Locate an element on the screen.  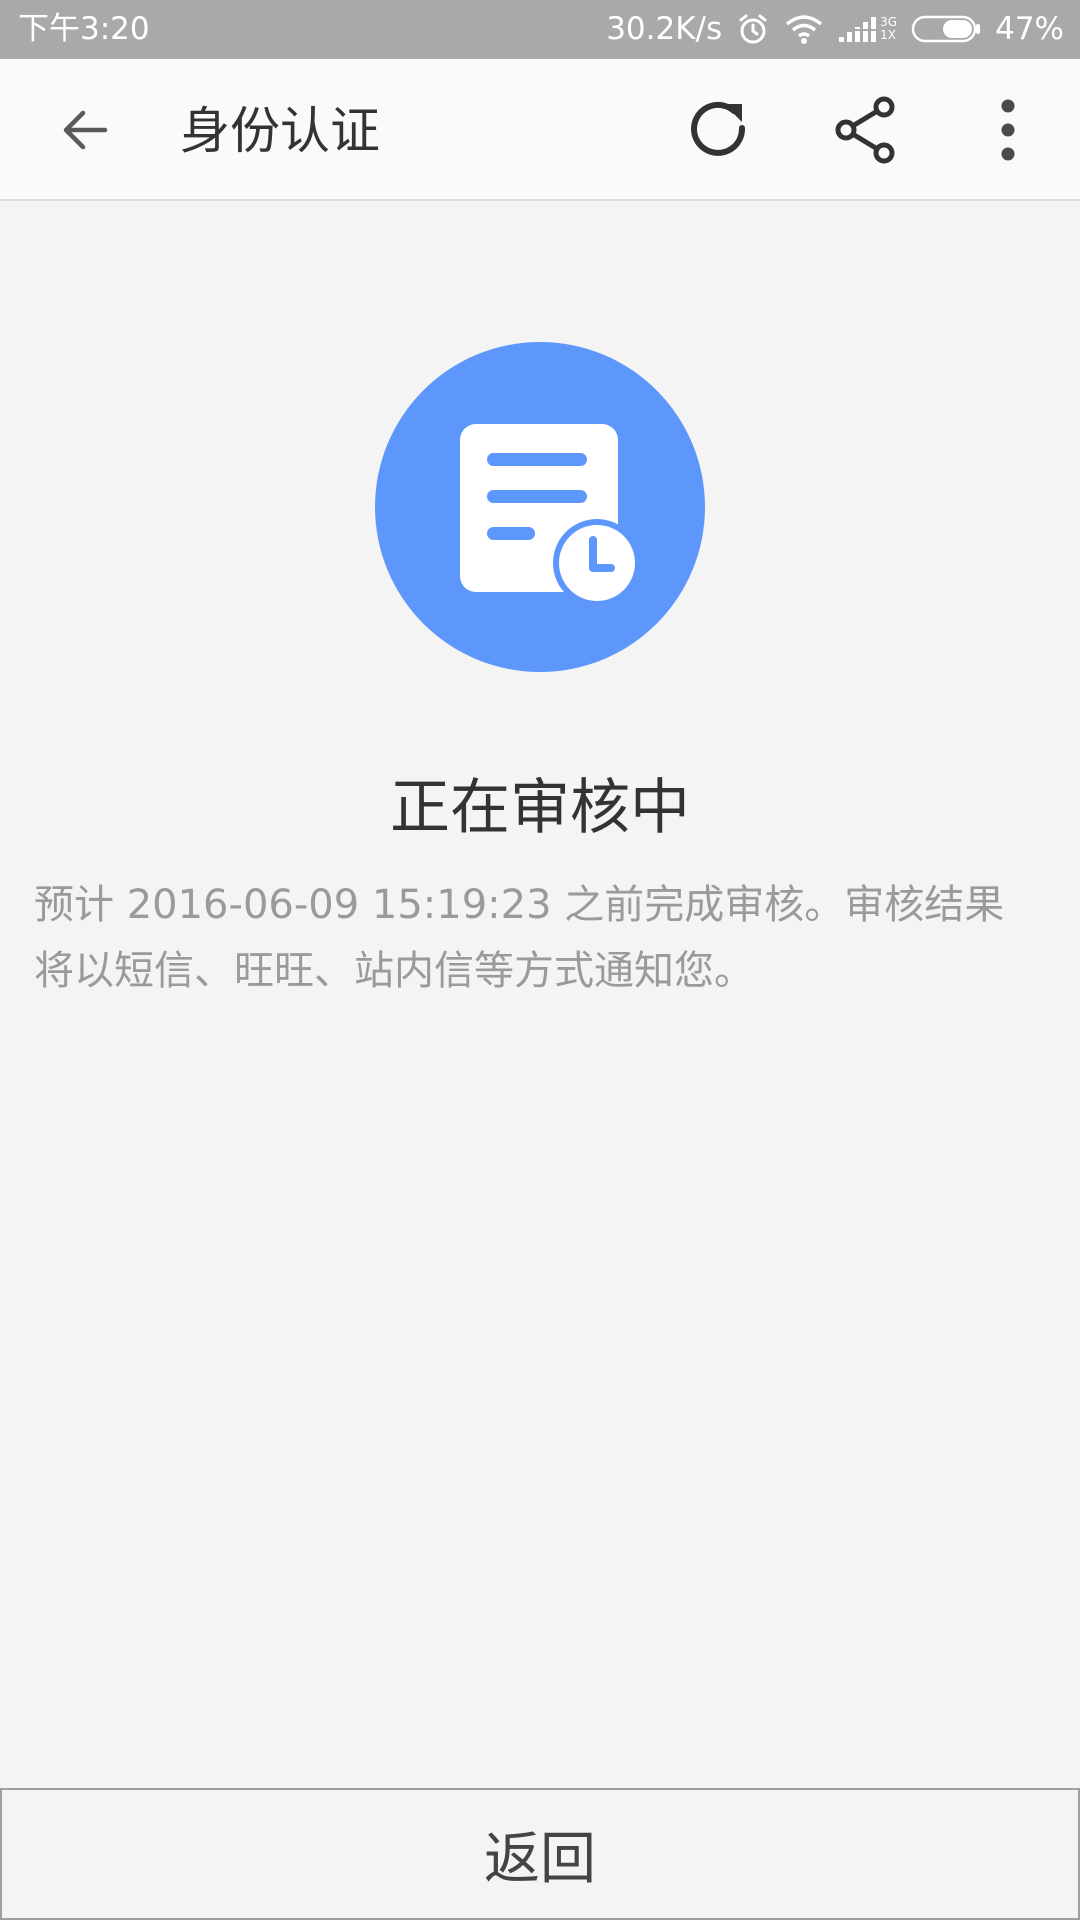
more-vert-icon is located at coordinates (1008, 130).